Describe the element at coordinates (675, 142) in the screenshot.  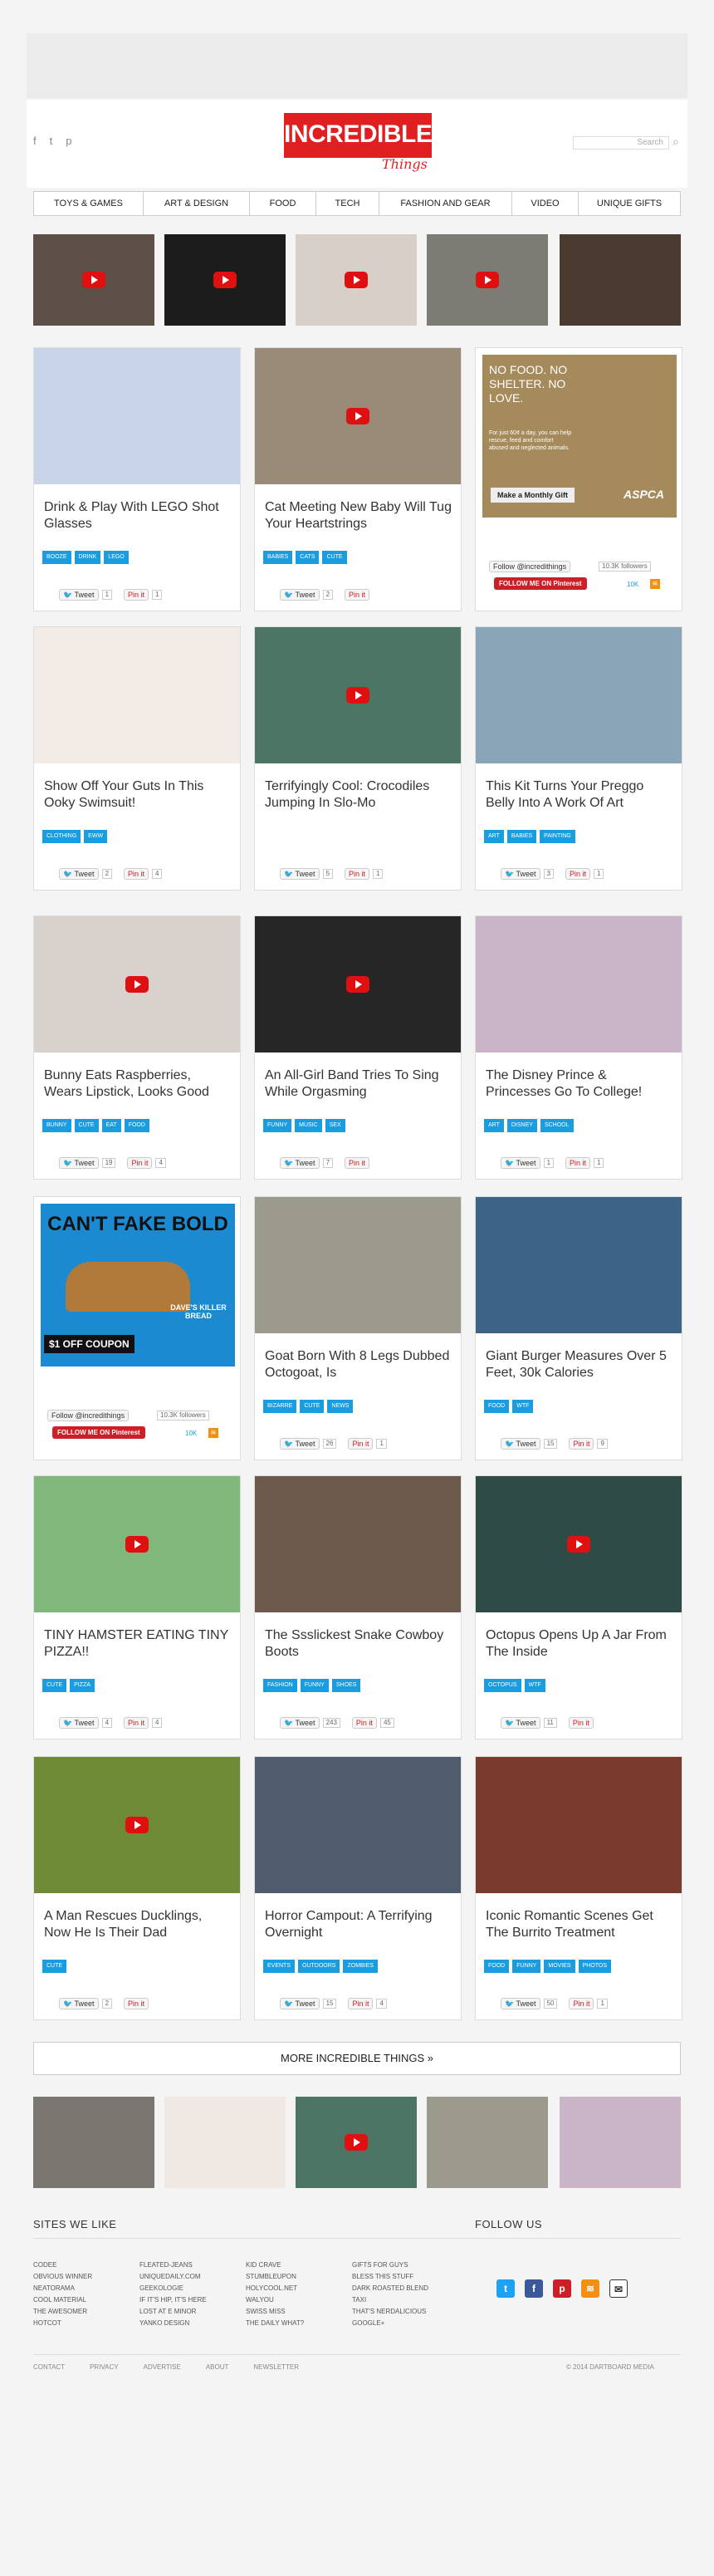
I see `search-icon: ⌕` at that location.